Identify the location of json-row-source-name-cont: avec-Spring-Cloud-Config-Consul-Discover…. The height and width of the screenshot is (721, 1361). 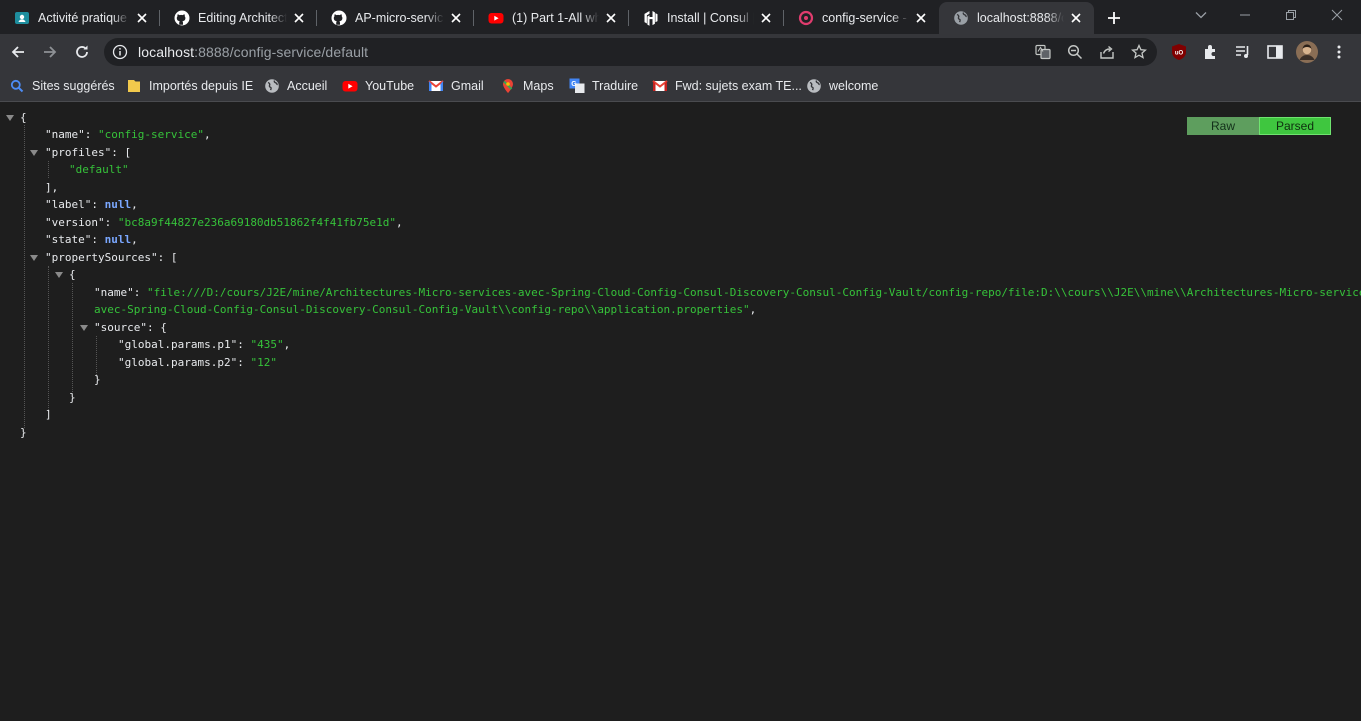
(425, 309).